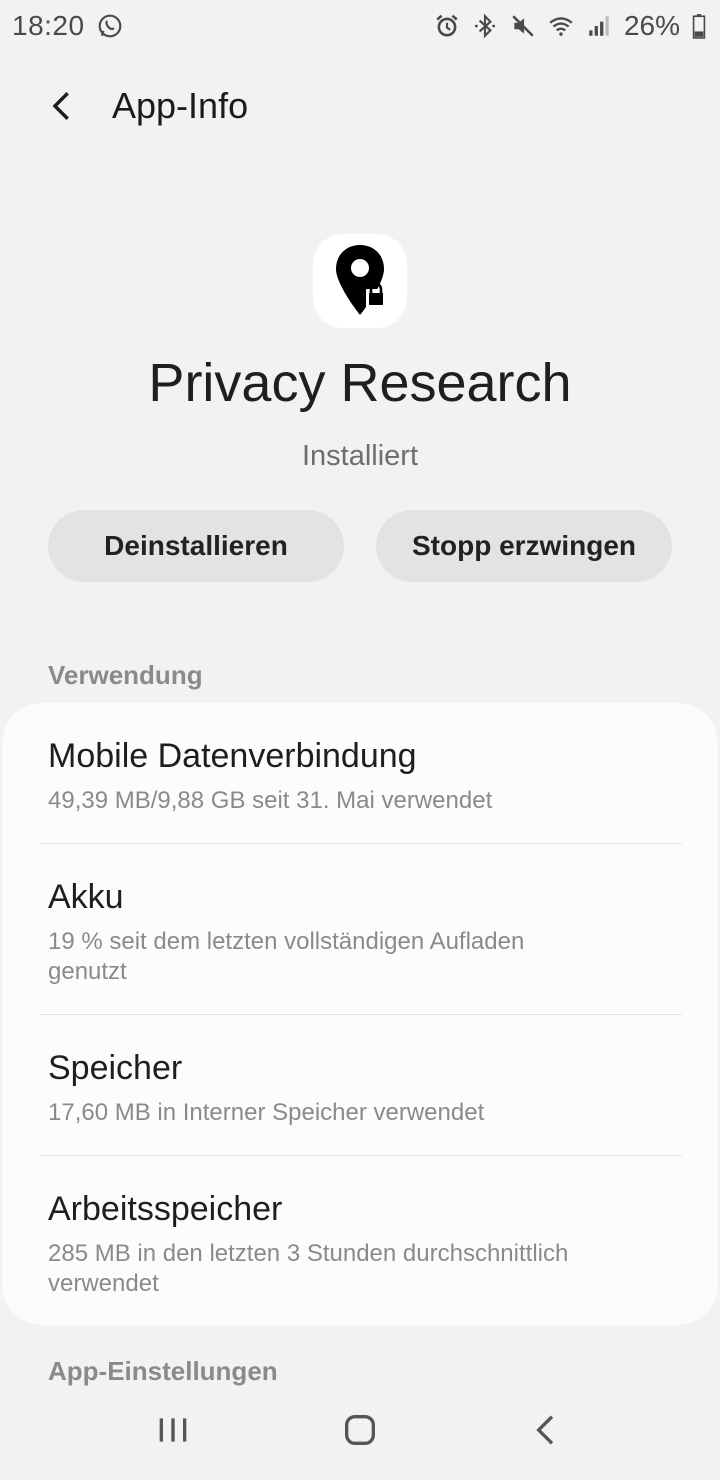 This screenshot has width=720, height=1480. What do you see at coordinates (544, 1430) in the screenshot?
I see `back-icon` at bounding box center [544, 1430].